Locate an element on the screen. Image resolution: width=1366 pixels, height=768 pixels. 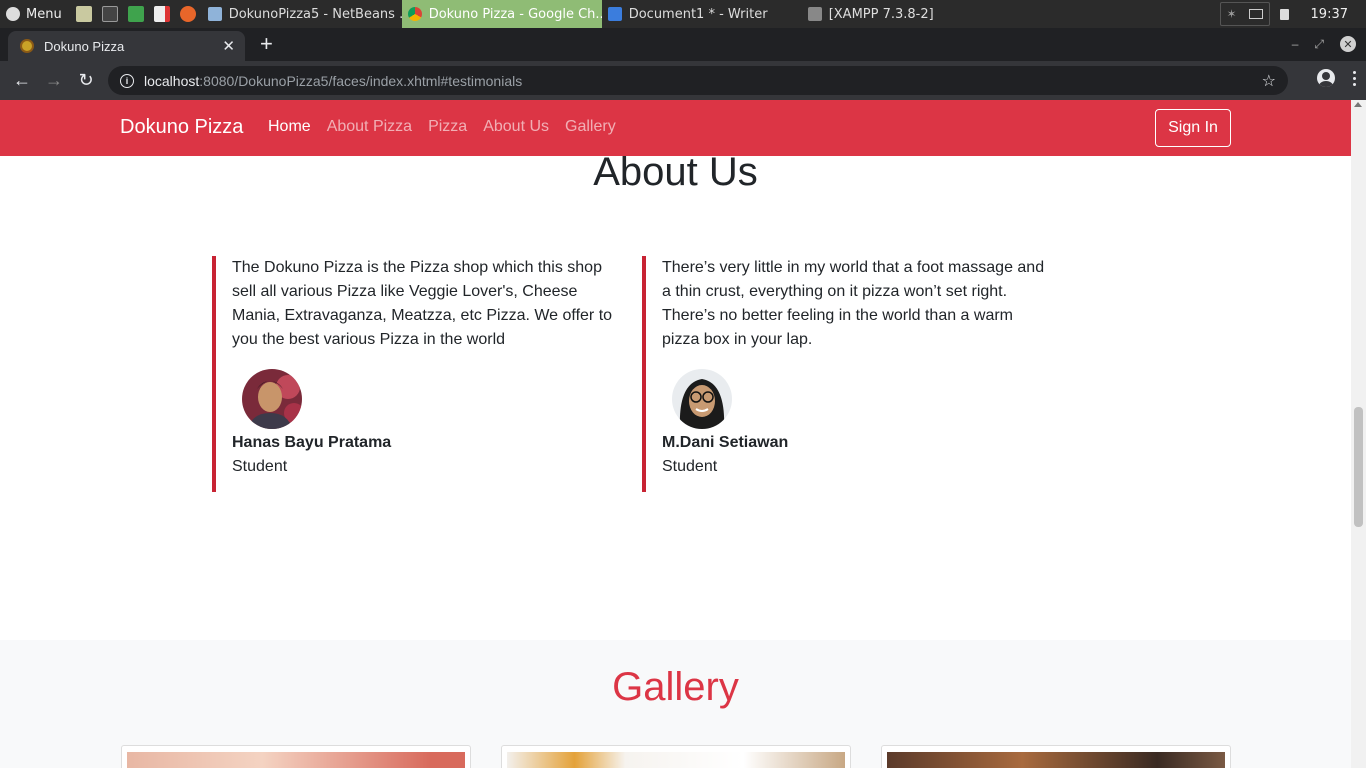
window-writer: Document1 * - Writer is located at coordinates (702, 14).